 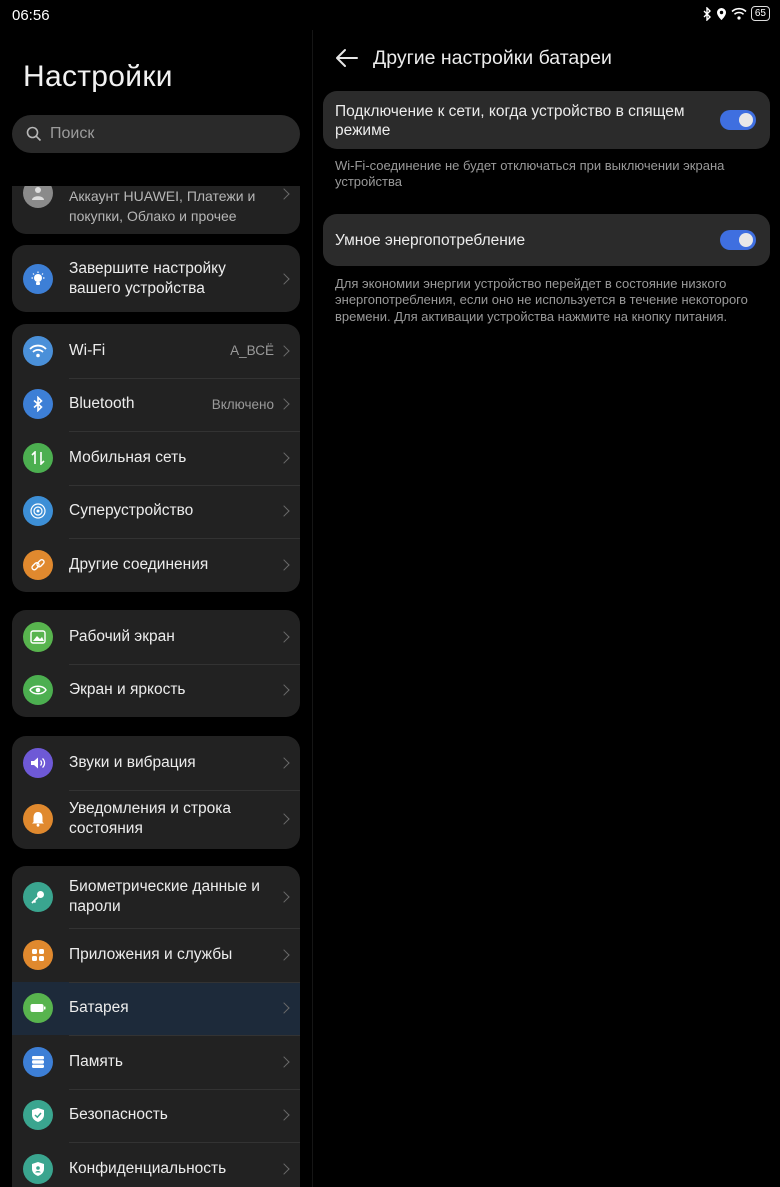 What do you see at coordinates (739, 13) in the screenshot?
I see `wifi-status-icon` at bounding box center [739, 13].